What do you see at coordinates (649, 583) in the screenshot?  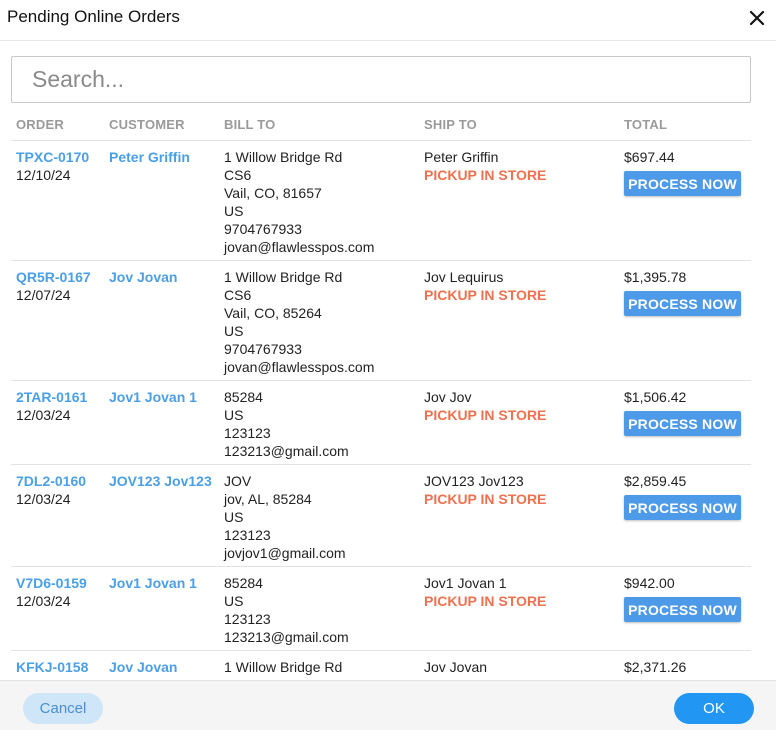 I see `order-total: $942.00` at bounding box center [649, 583].